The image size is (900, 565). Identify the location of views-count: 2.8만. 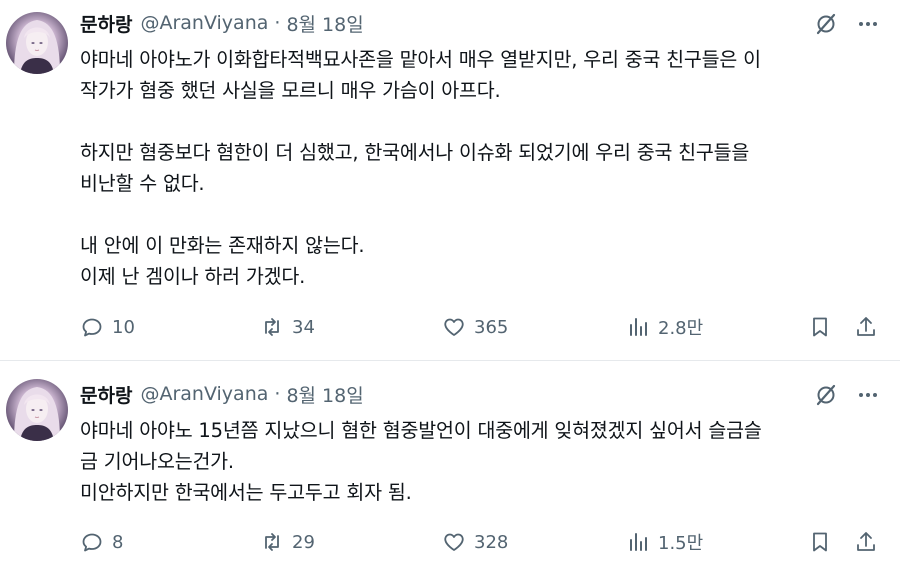
(681, 328).